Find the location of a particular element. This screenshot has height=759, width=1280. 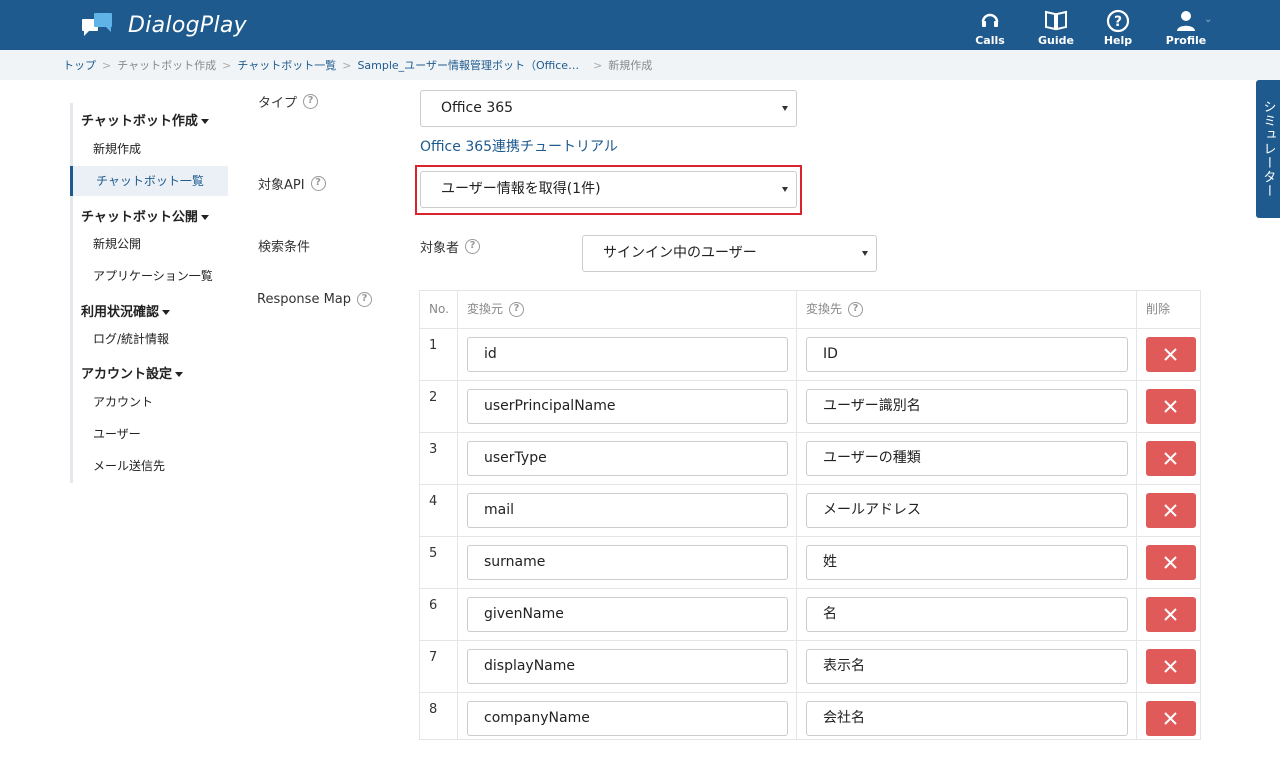

source-field: surname is located at coordinates (627, 562).